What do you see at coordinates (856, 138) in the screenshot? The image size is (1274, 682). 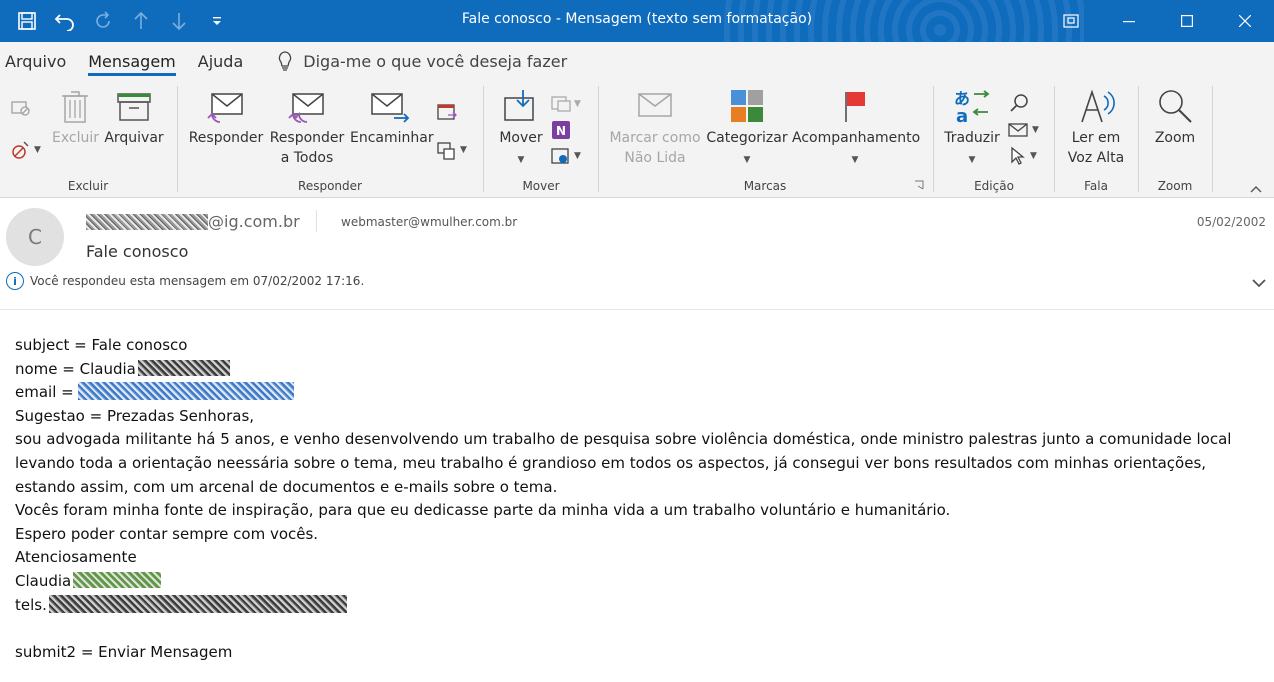 I see `followup-label: Acompanhamento` at bounding box center [856, 138].